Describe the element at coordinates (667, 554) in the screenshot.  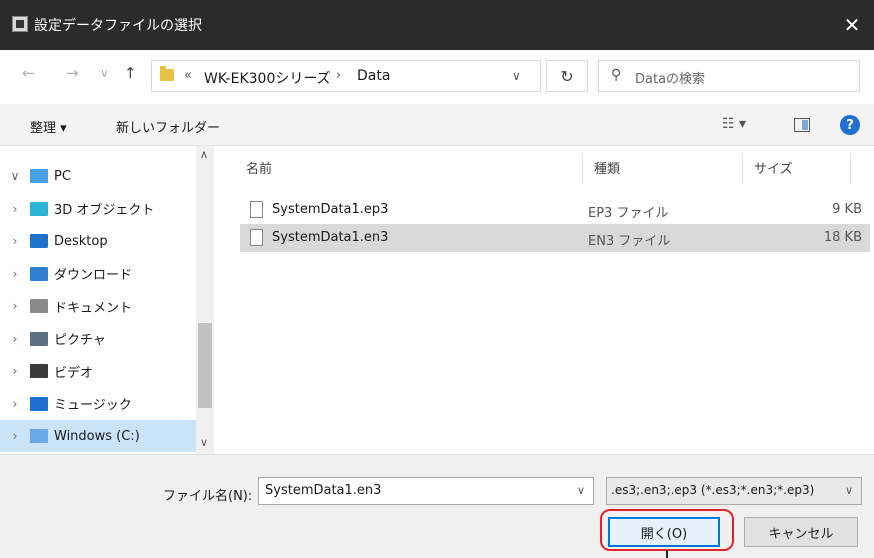
I see `annotation-pointer` at that location.